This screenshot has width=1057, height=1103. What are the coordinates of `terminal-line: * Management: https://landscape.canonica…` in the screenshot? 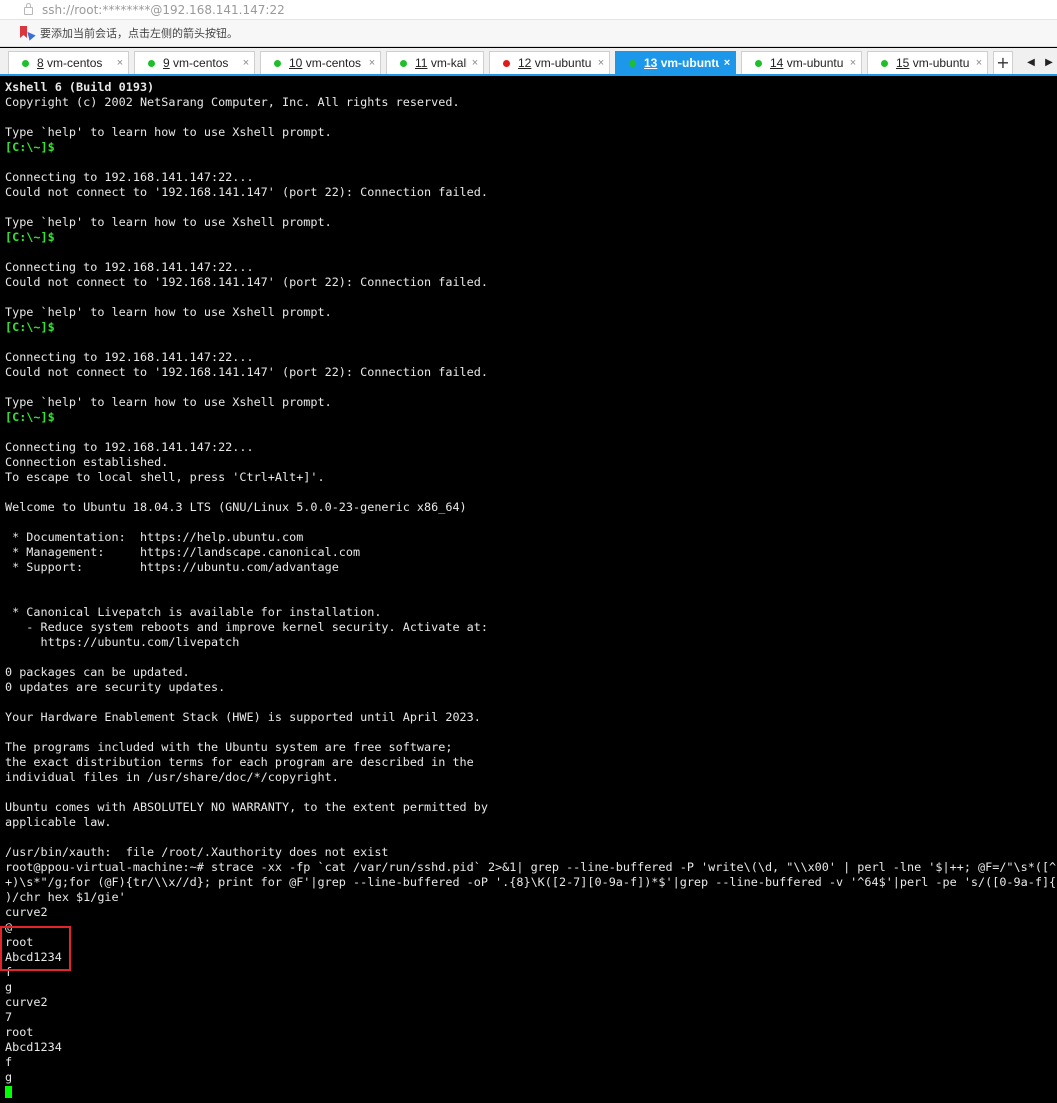 It's located at (183, 552).